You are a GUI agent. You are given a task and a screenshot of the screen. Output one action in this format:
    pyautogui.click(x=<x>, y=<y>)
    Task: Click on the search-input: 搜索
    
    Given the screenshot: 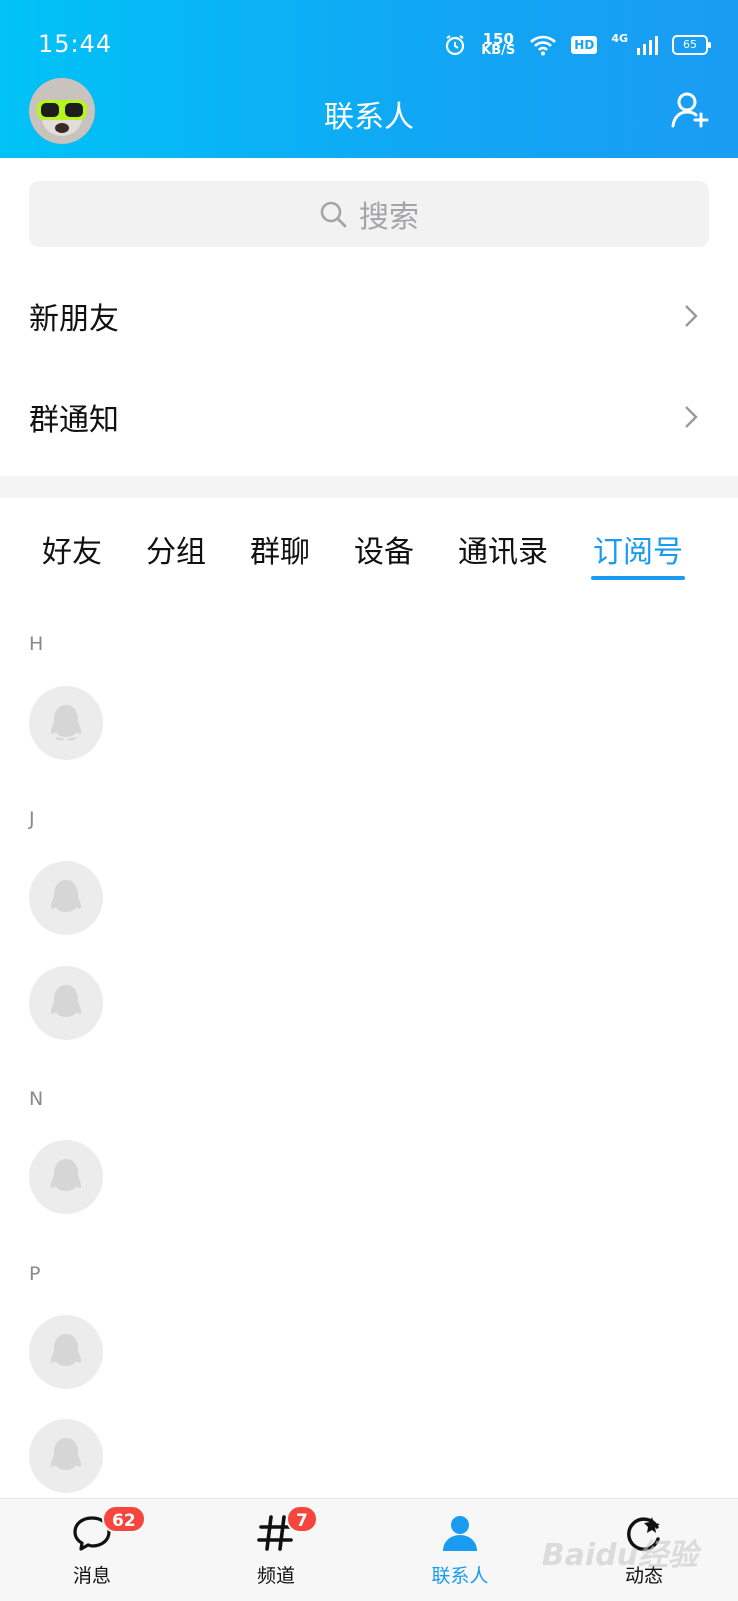 What is the action you would take?
    pyautogui.click(x=369, y=214)
    